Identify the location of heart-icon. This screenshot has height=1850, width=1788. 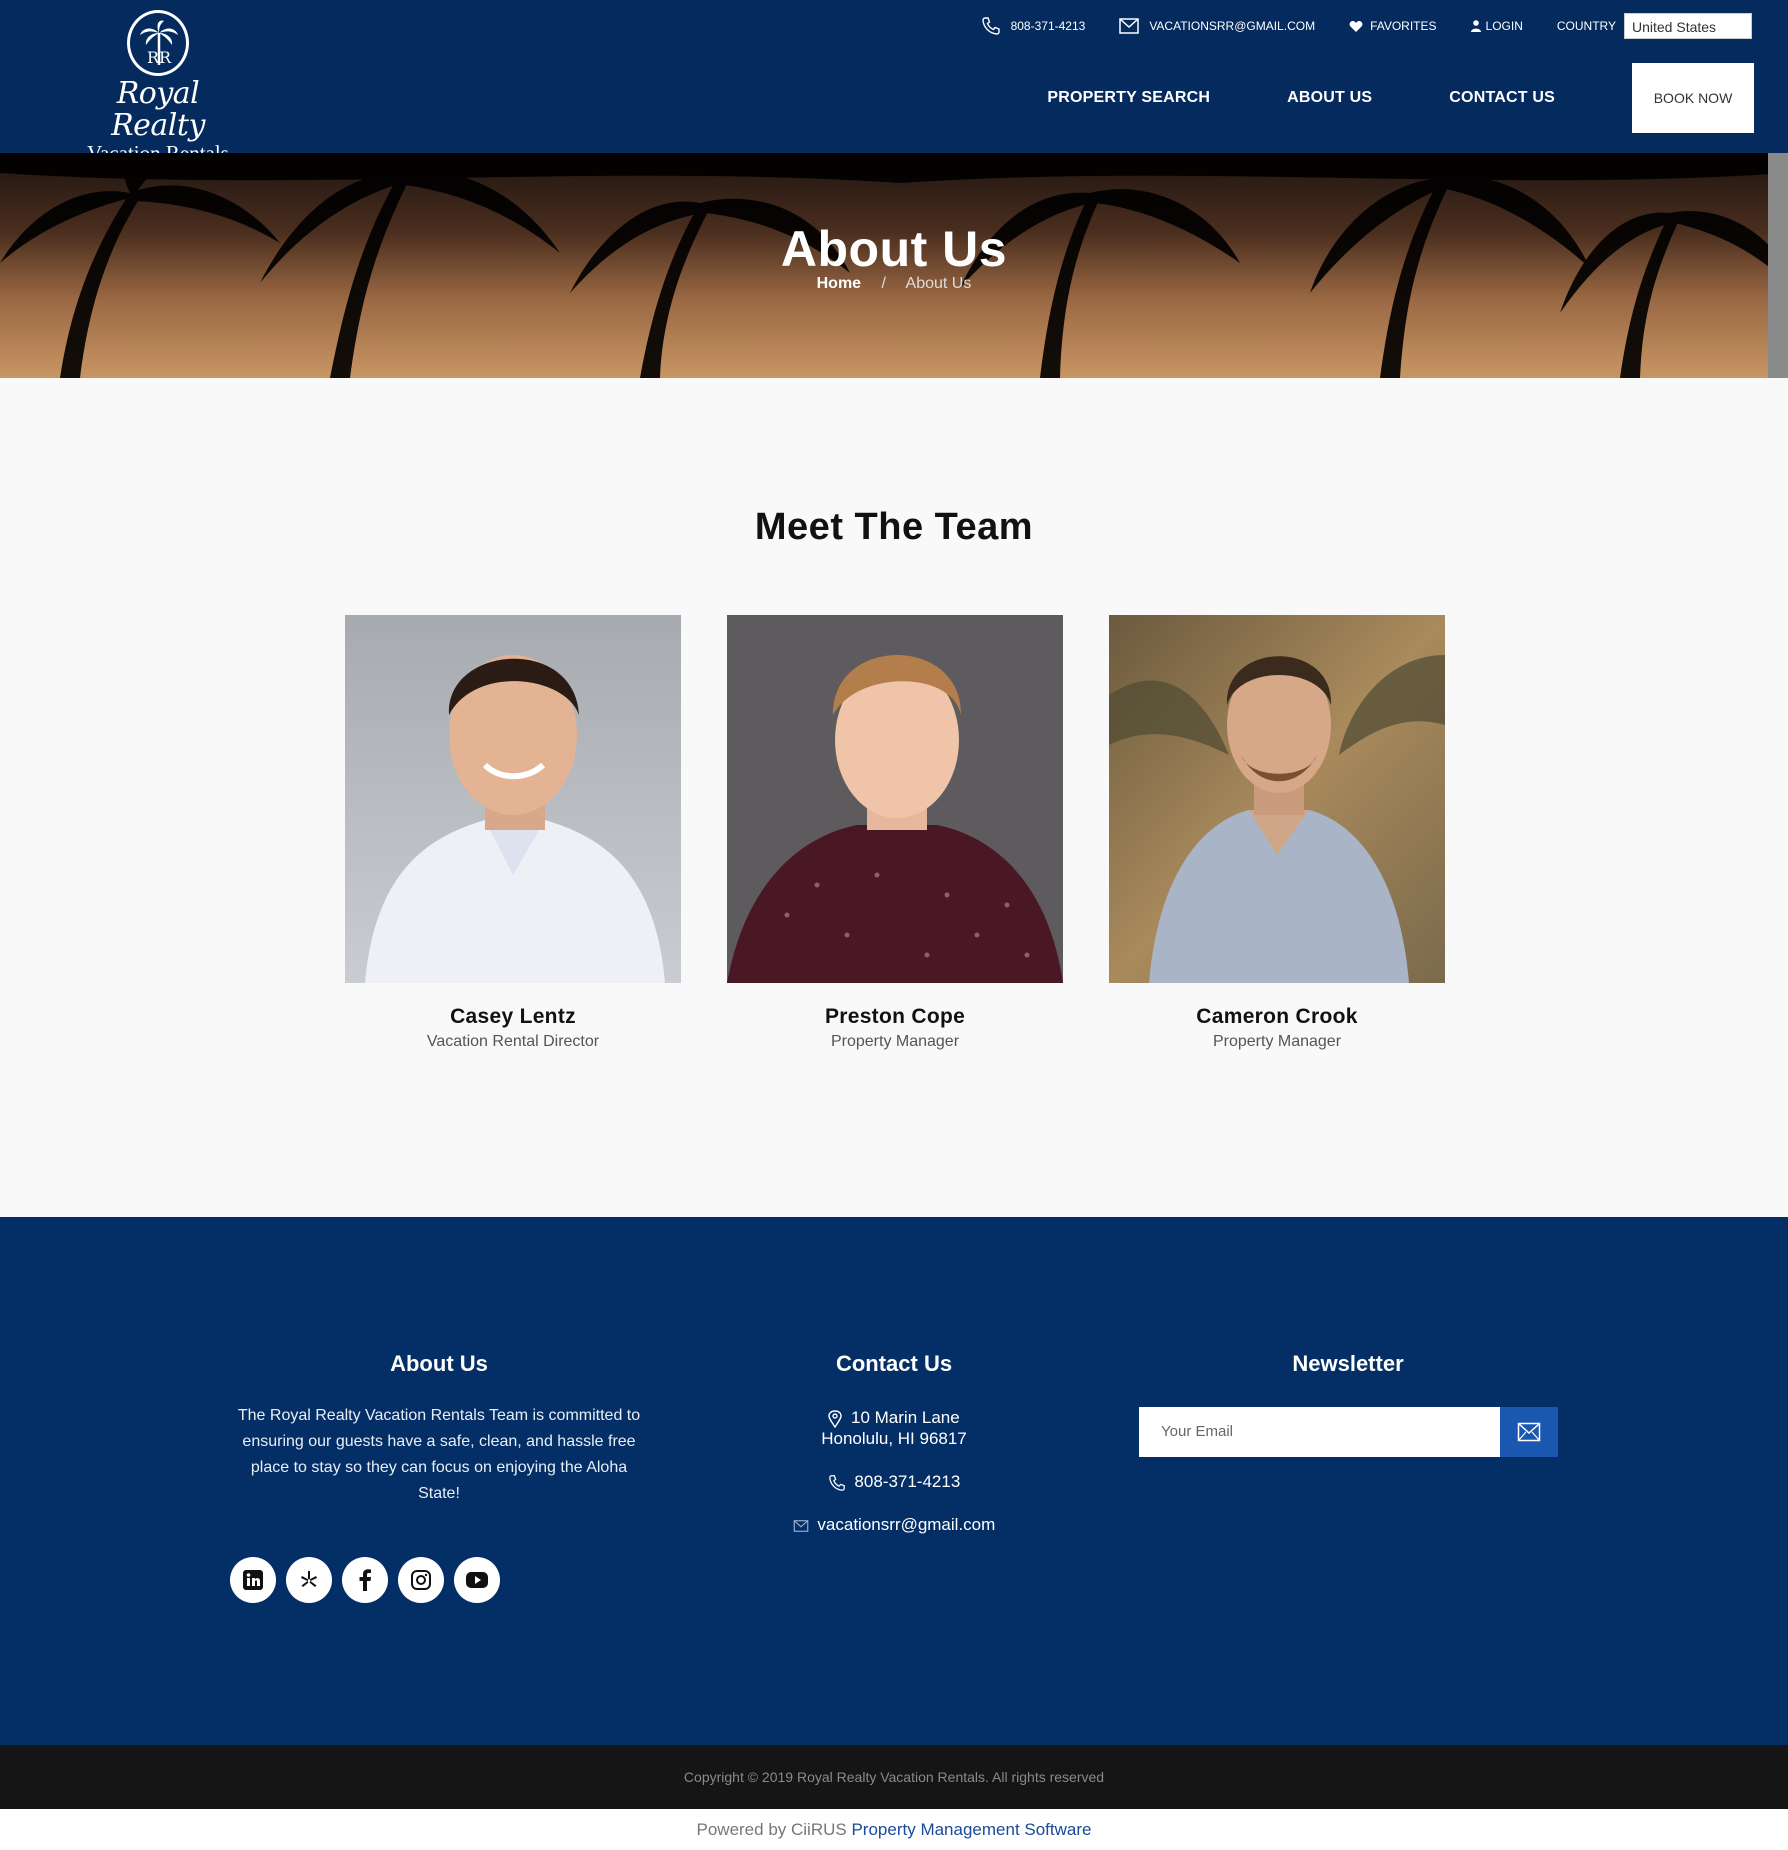
(1356, 26).